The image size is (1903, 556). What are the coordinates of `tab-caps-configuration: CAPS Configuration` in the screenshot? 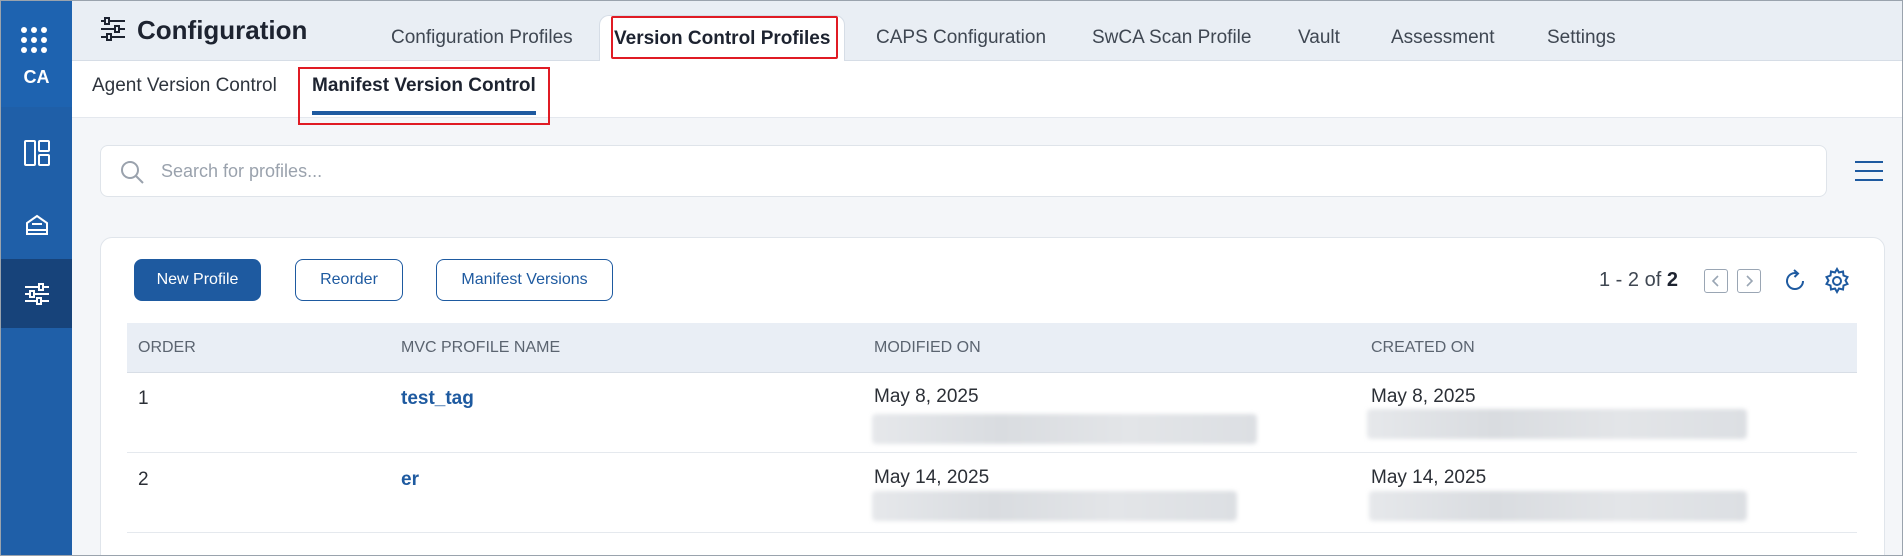 It's located at (961, 38).